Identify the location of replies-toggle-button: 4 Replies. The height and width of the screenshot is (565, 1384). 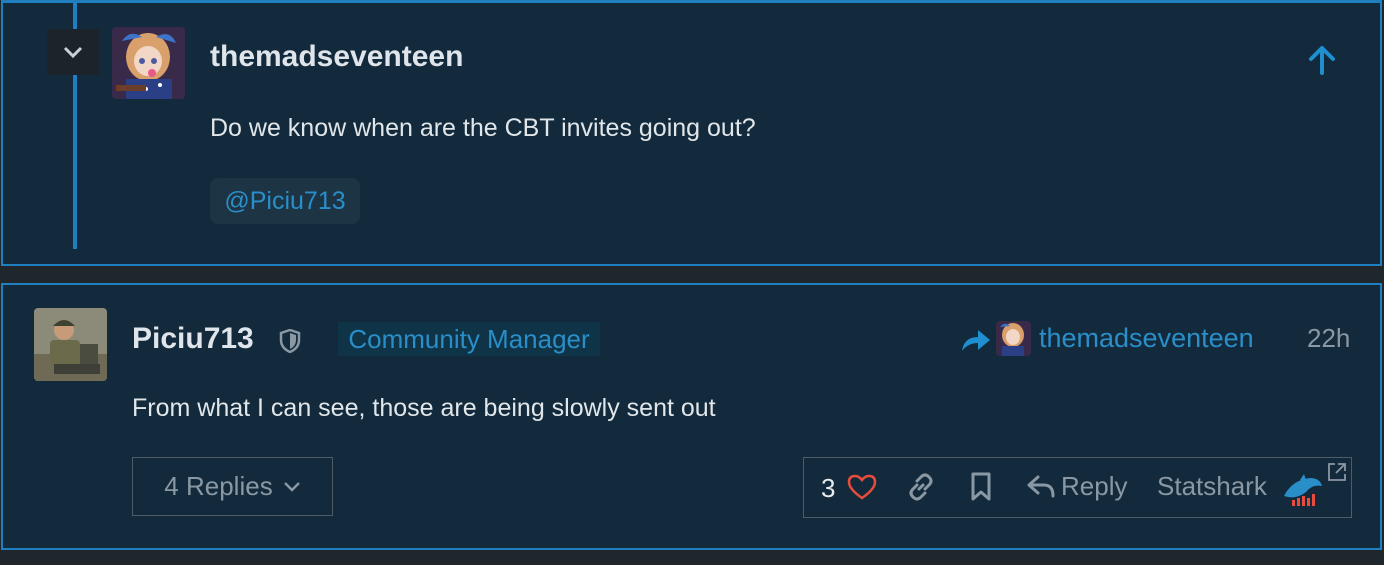
(232, 486).